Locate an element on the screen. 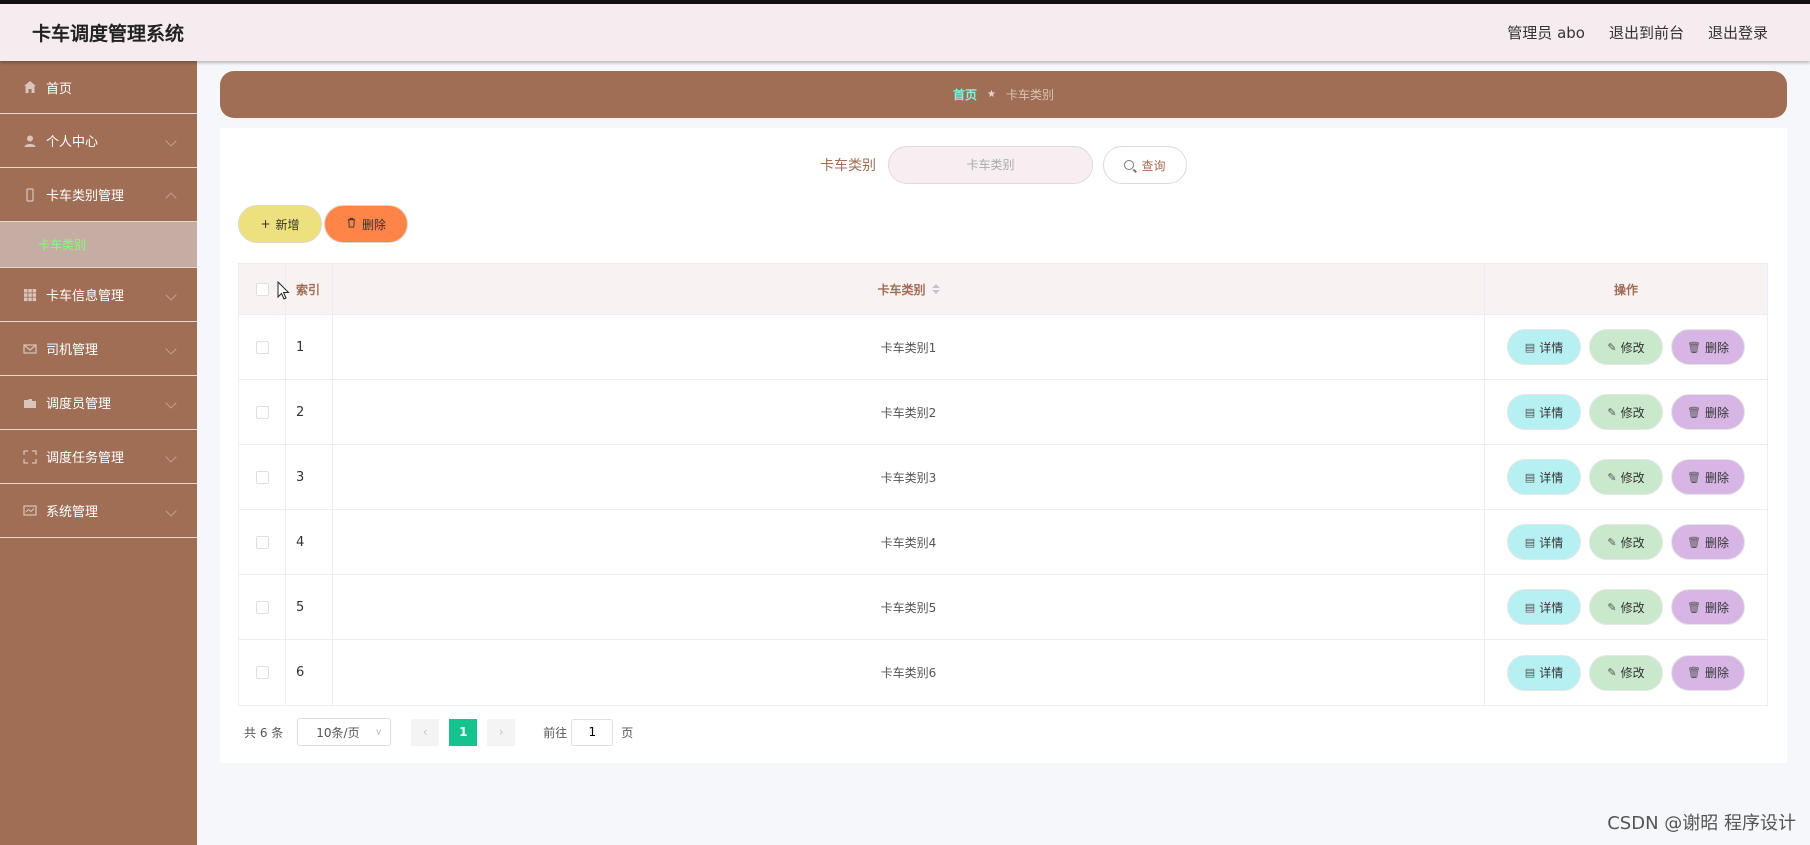 The image size is (1810, 845). user-label: 管理员 abo is located at coordinates (1546, 33).